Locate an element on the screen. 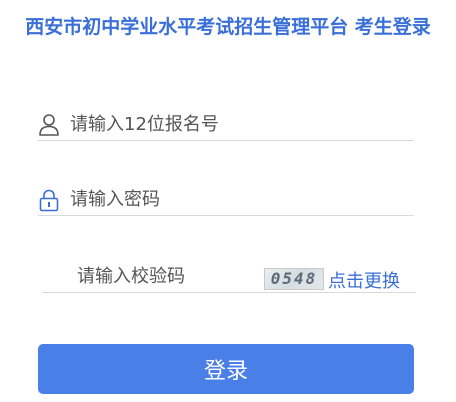 This screenshot has width=456, height=402. captcha-image: 0548 is located at coordinates (294, 279).